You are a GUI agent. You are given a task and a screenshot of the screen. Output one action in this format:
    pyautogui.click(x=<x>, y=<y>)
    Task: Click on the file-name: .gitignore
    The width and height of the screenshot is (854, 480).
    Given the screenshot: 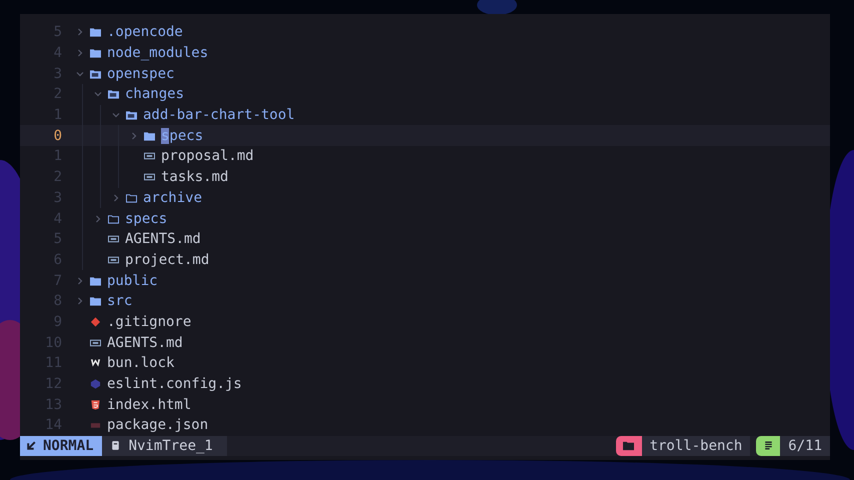 What is the action you would take?
    pyautogui.click(x=149, y=322)
    